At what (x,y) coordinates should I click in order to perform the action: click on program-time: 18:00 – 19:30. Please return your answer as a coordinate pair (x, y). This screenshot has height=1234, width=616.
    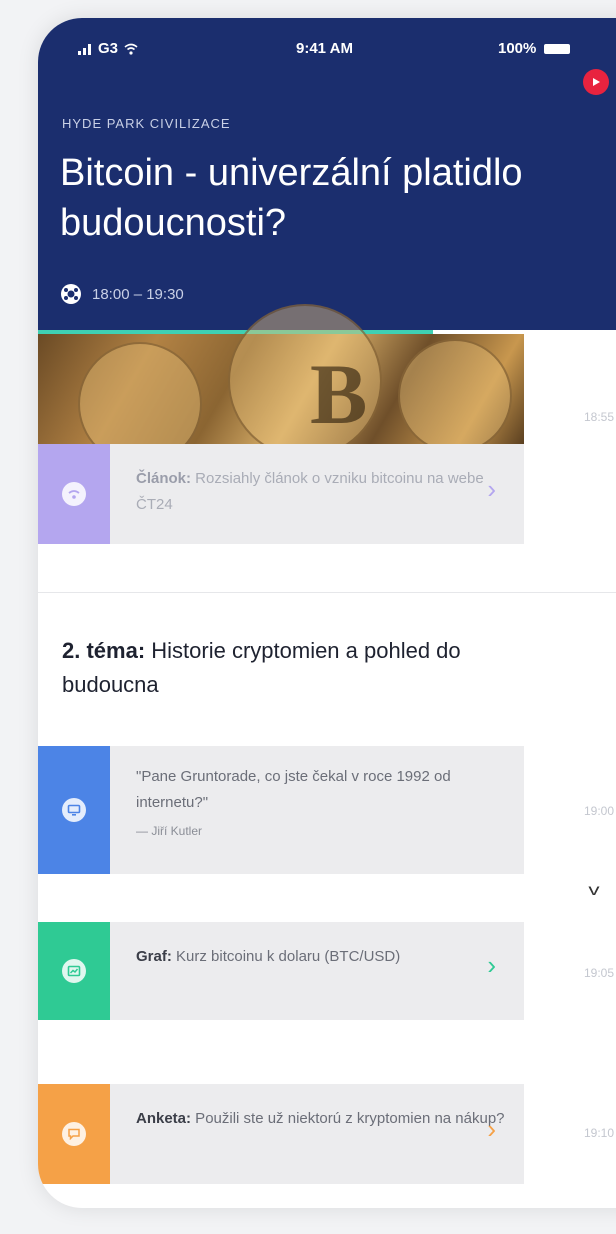
    Looking at the image, I should click on (122, 294).